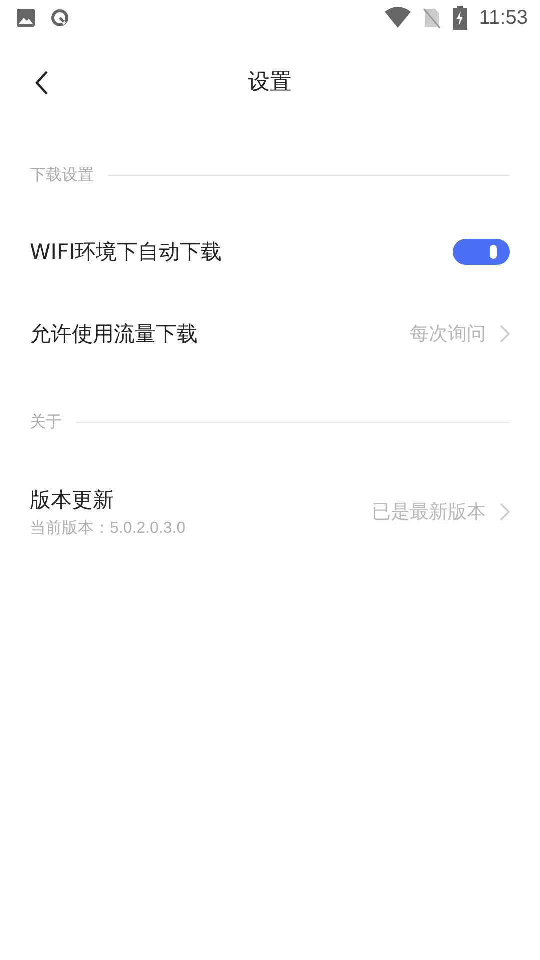  Describe the element at coordinates (46, 422) in the screenshot. I see `section-title: 关于` at that location.